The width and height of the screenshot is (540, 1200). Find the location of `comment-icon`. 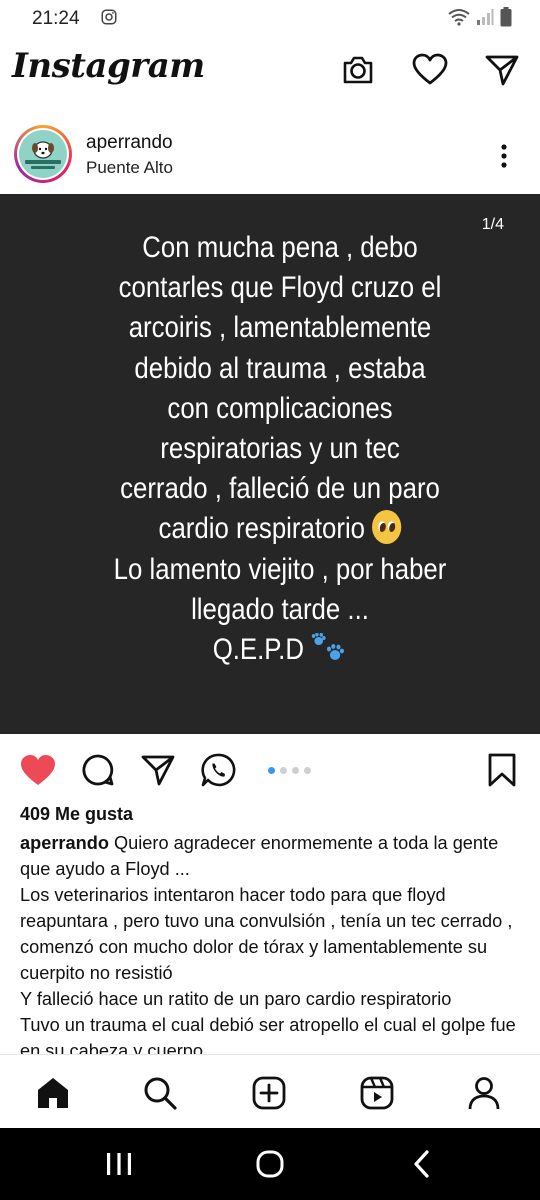

comment-icon is located at coordinates (98, 770).